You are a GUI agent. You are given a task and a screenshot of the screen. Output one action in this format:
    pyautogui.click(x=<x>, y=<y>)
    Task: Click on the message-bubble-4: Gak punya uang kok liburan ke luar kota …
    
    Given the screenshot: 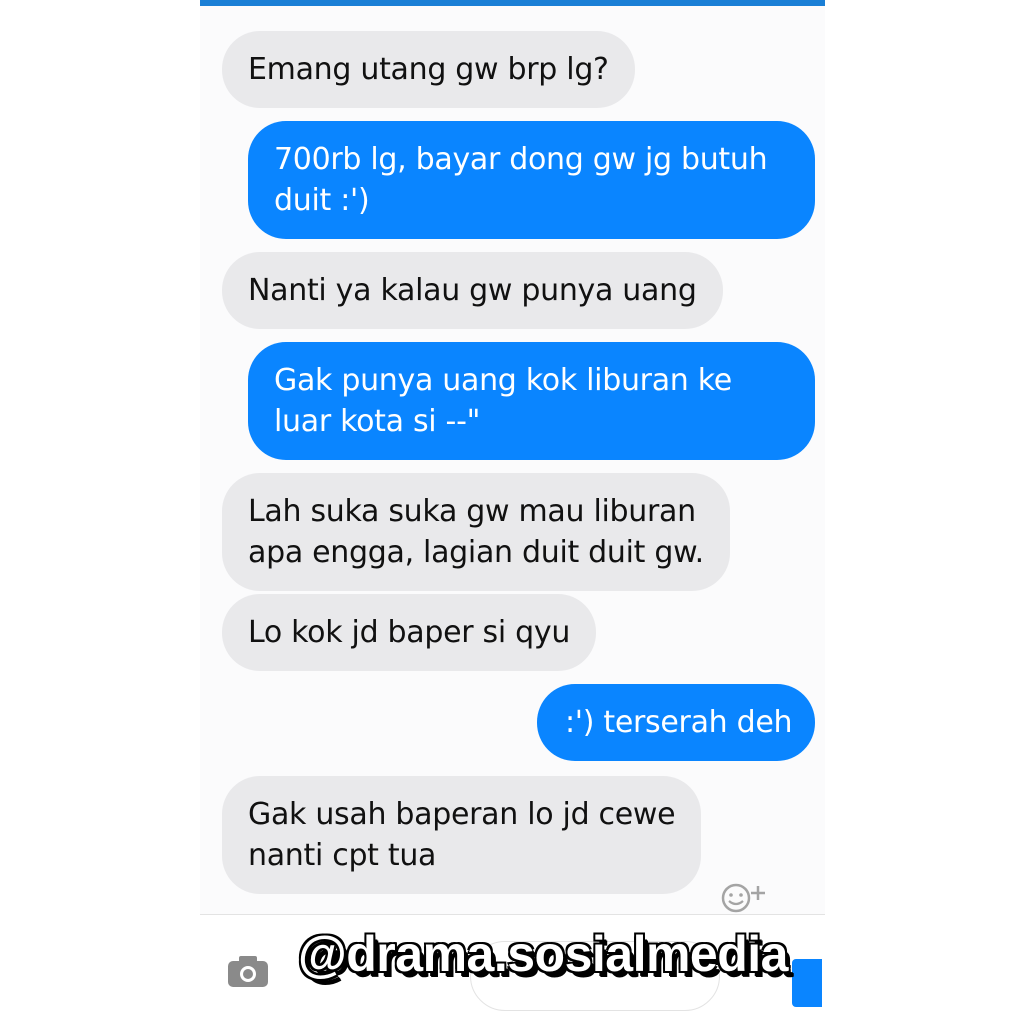 What is the action you would take?
    pyautogui.click(x=531, y=401)
    